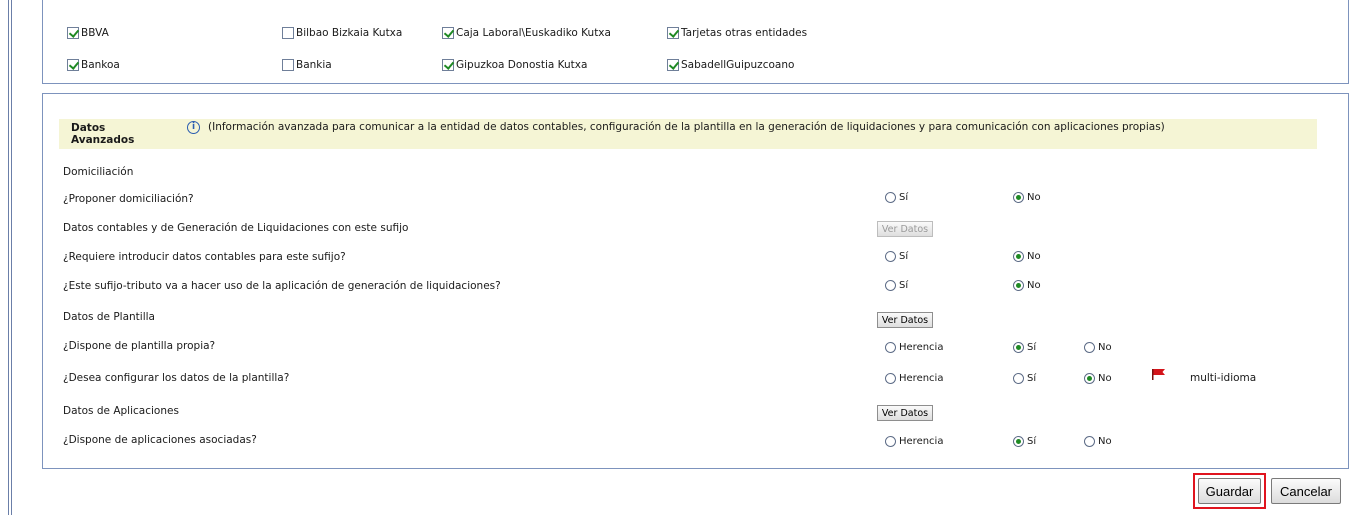 This screenshot has width=1366, height=515. I want to click on ver-datos-aplicaciones-button: Ver Datos, so click(905, 413).